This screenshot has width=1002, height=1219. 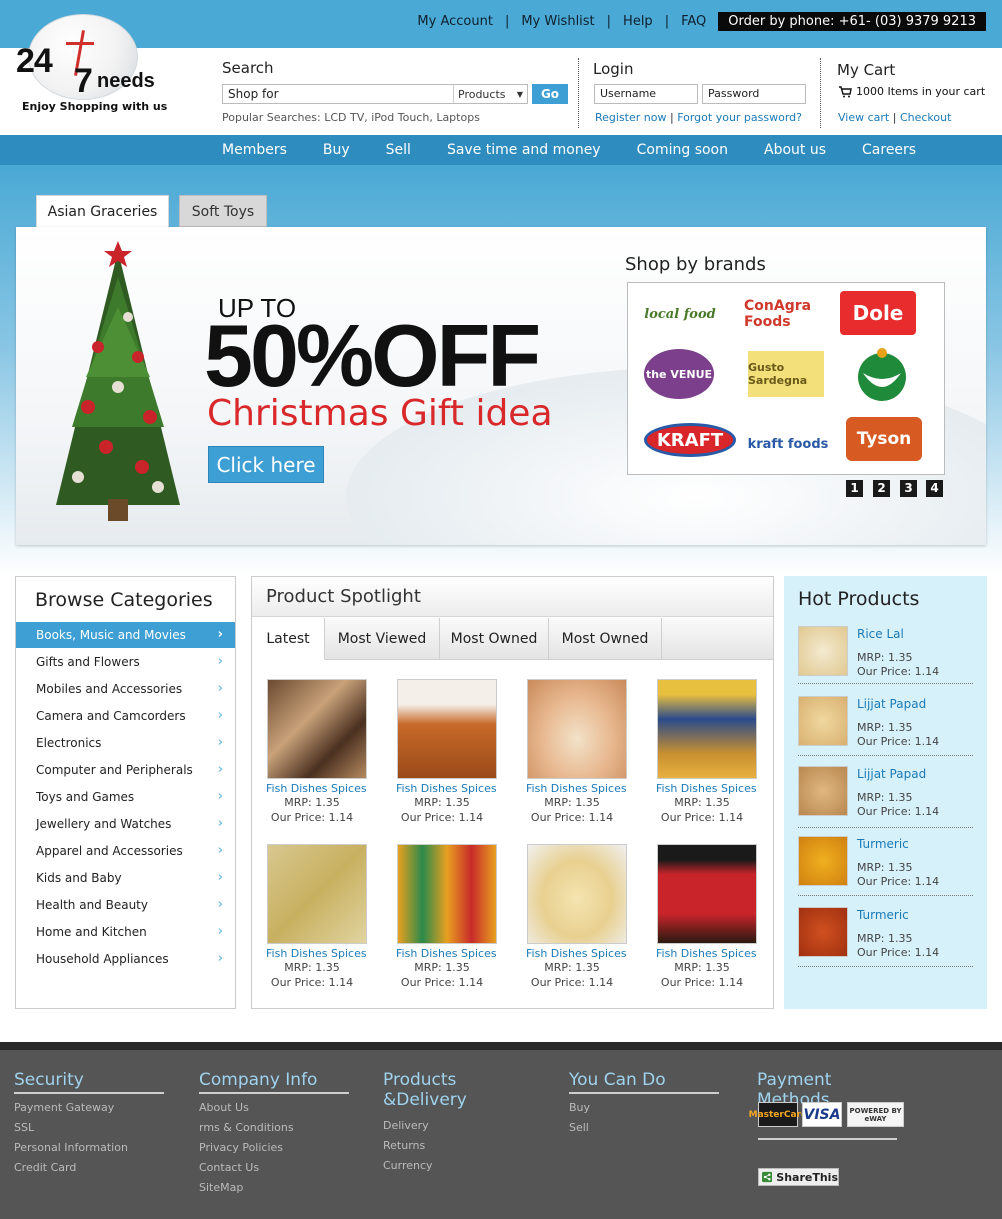 What do you see at coordinates (605, 639) in the screenshot?
I see `tab-most-owned-2: Most Owned` at bounding box center [605, 639].